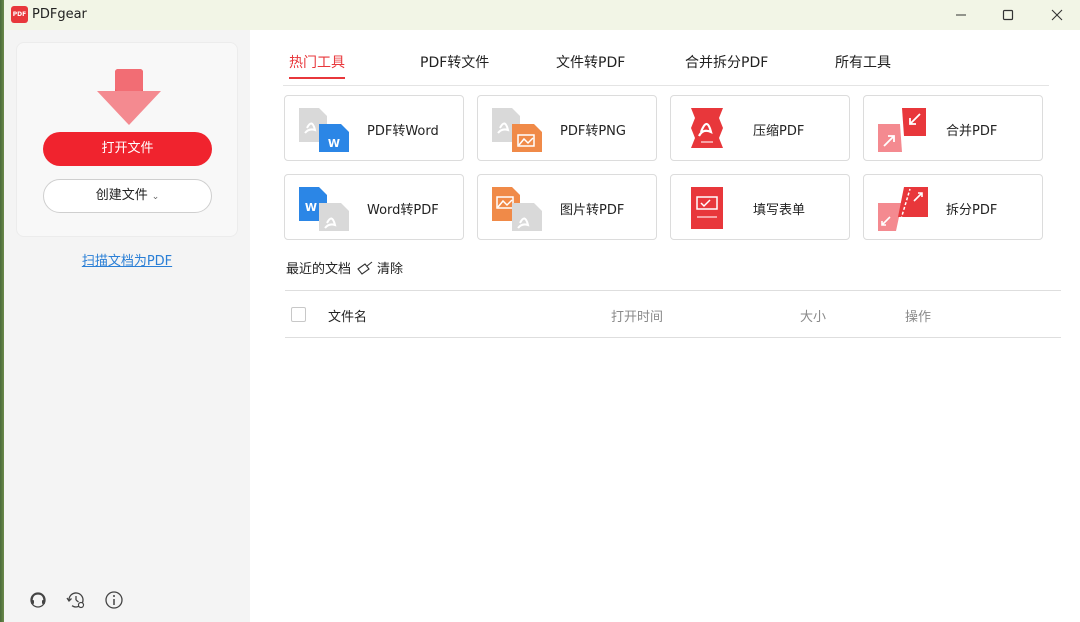 The height and width of the screenshot is (622, 1080). I want to click on create-file-button: 创建文件 ⌄, so click(127, 196).